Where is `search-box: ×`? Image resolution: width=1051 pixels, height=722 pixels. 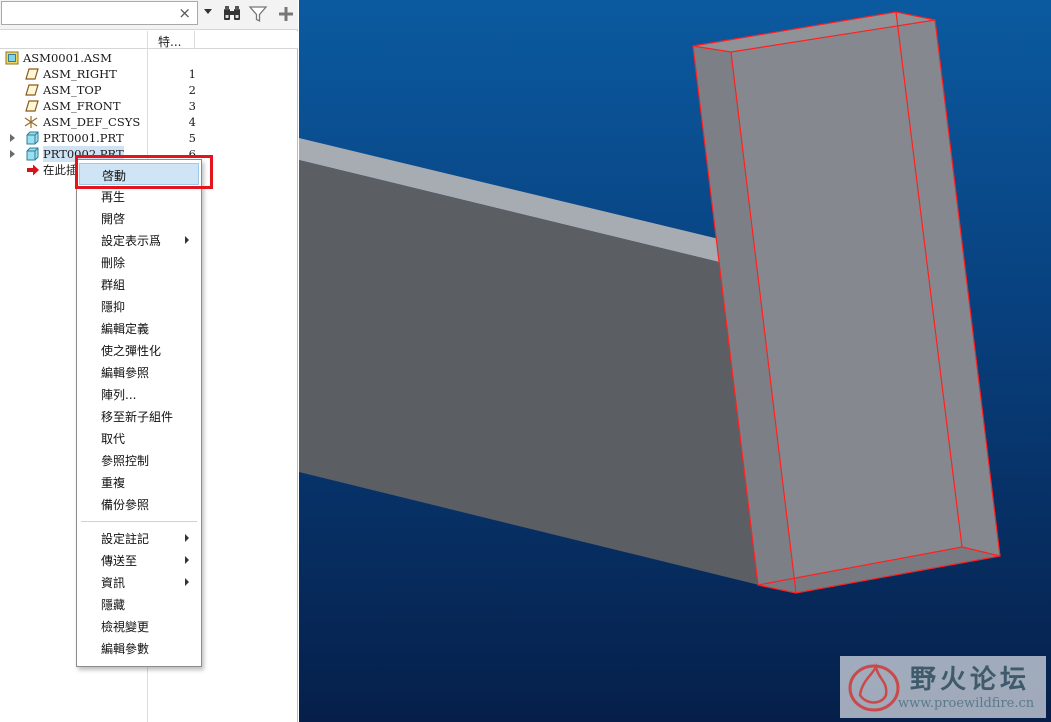 search-box: × is located at coordinates (99, 13).